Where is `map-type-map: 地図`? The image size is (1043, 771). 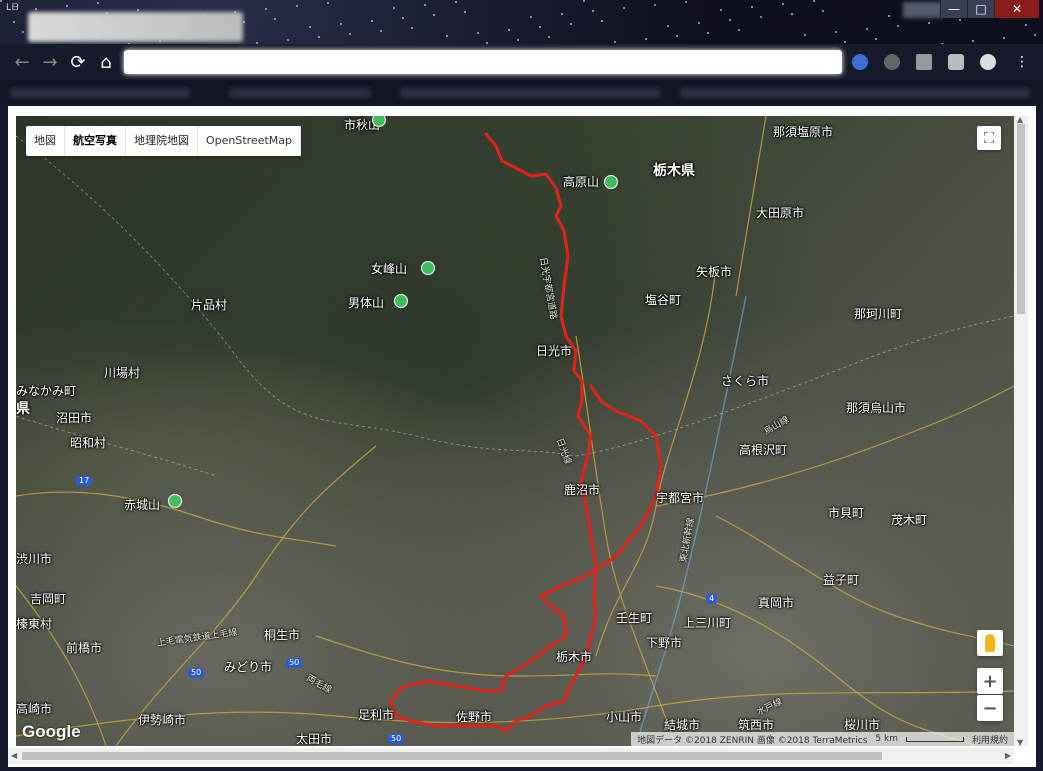 map-type-map: 地図 is located at coordinates (45, 141).